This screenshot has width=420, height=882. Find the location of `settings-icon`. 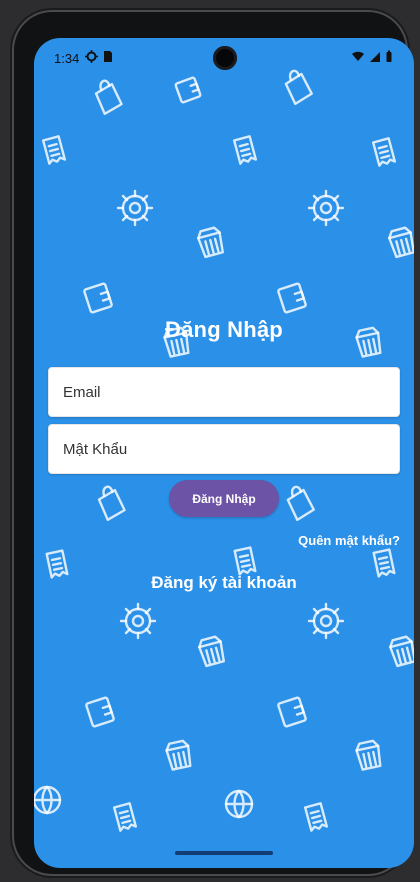

settings-icon is located at coordinates (91, 56).